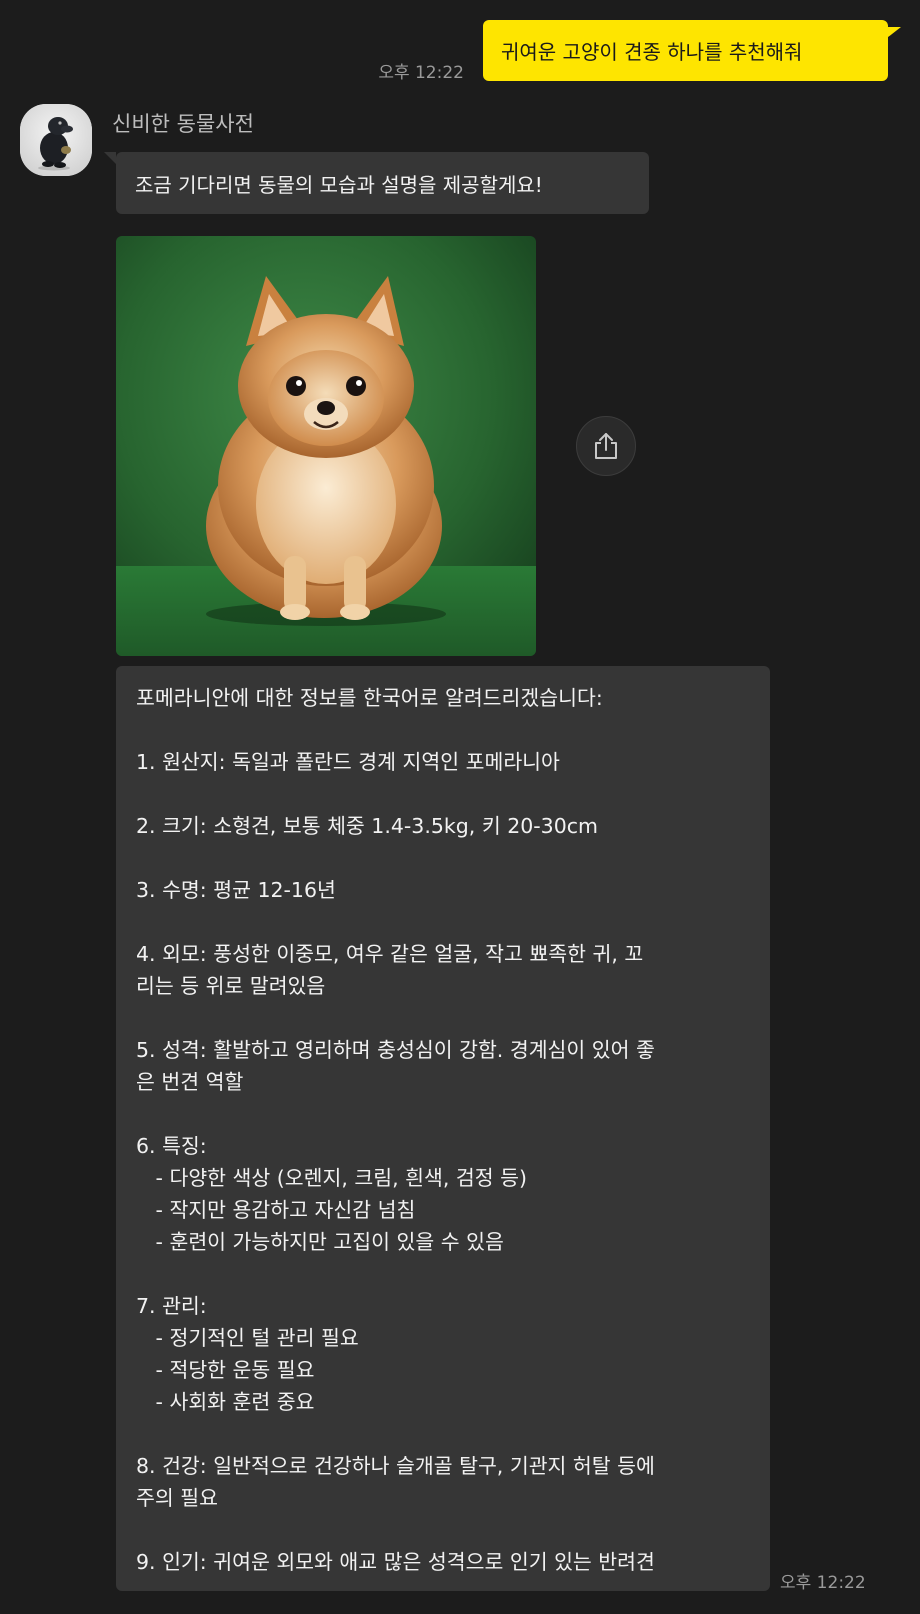 This screenshot has width=920, height=1614. I want to click on info-item-features-sub: - 작지만 용감하고 자신감 넘침, so click(276, 1210).